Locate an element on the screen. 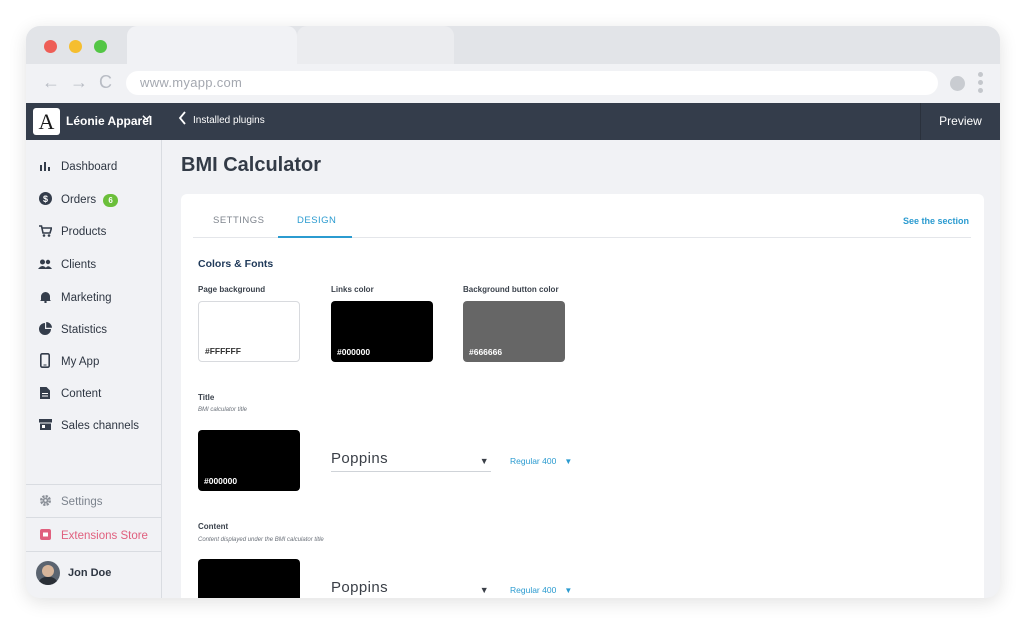  store-icon is located at coordinates (45, 426).